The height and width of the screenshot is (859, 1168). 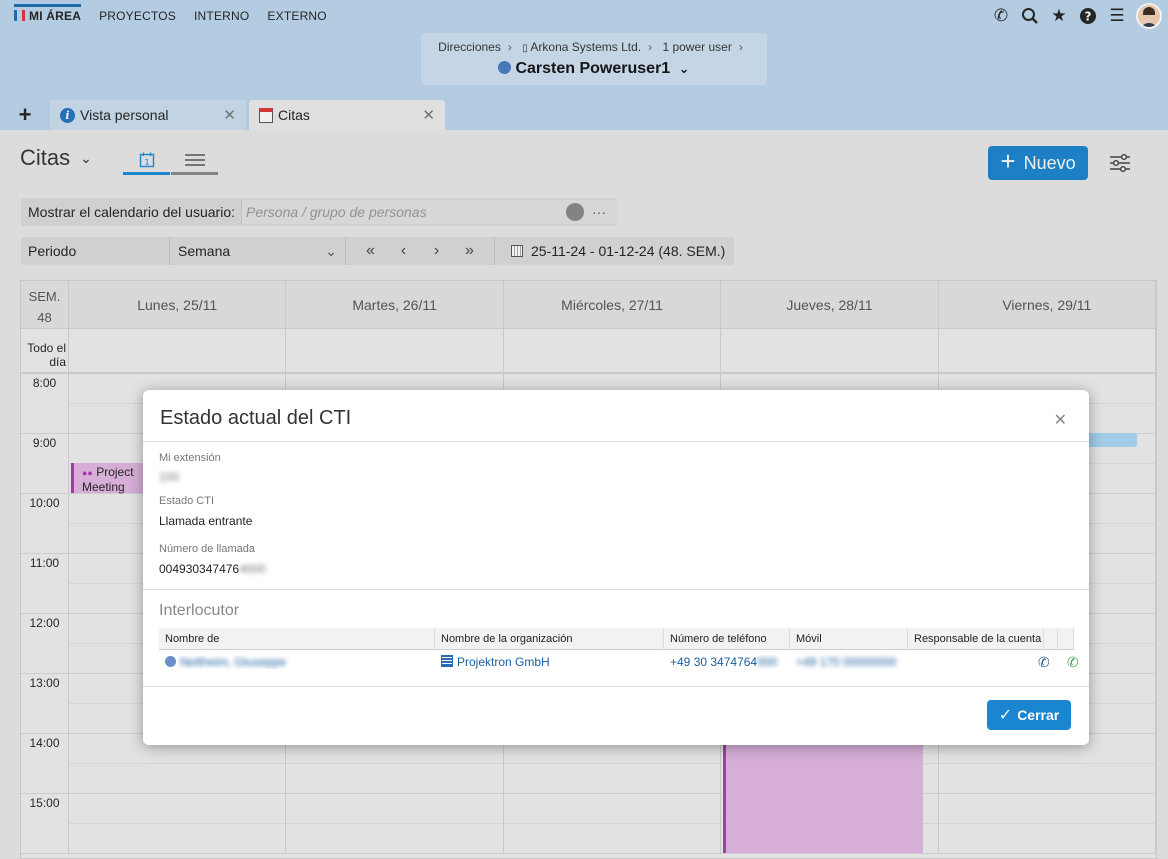 What do you see at coordinates (849, 662) in the screenshot?
I see `mobile-link: +49 170 00000000` at bounding box center [849, 662].